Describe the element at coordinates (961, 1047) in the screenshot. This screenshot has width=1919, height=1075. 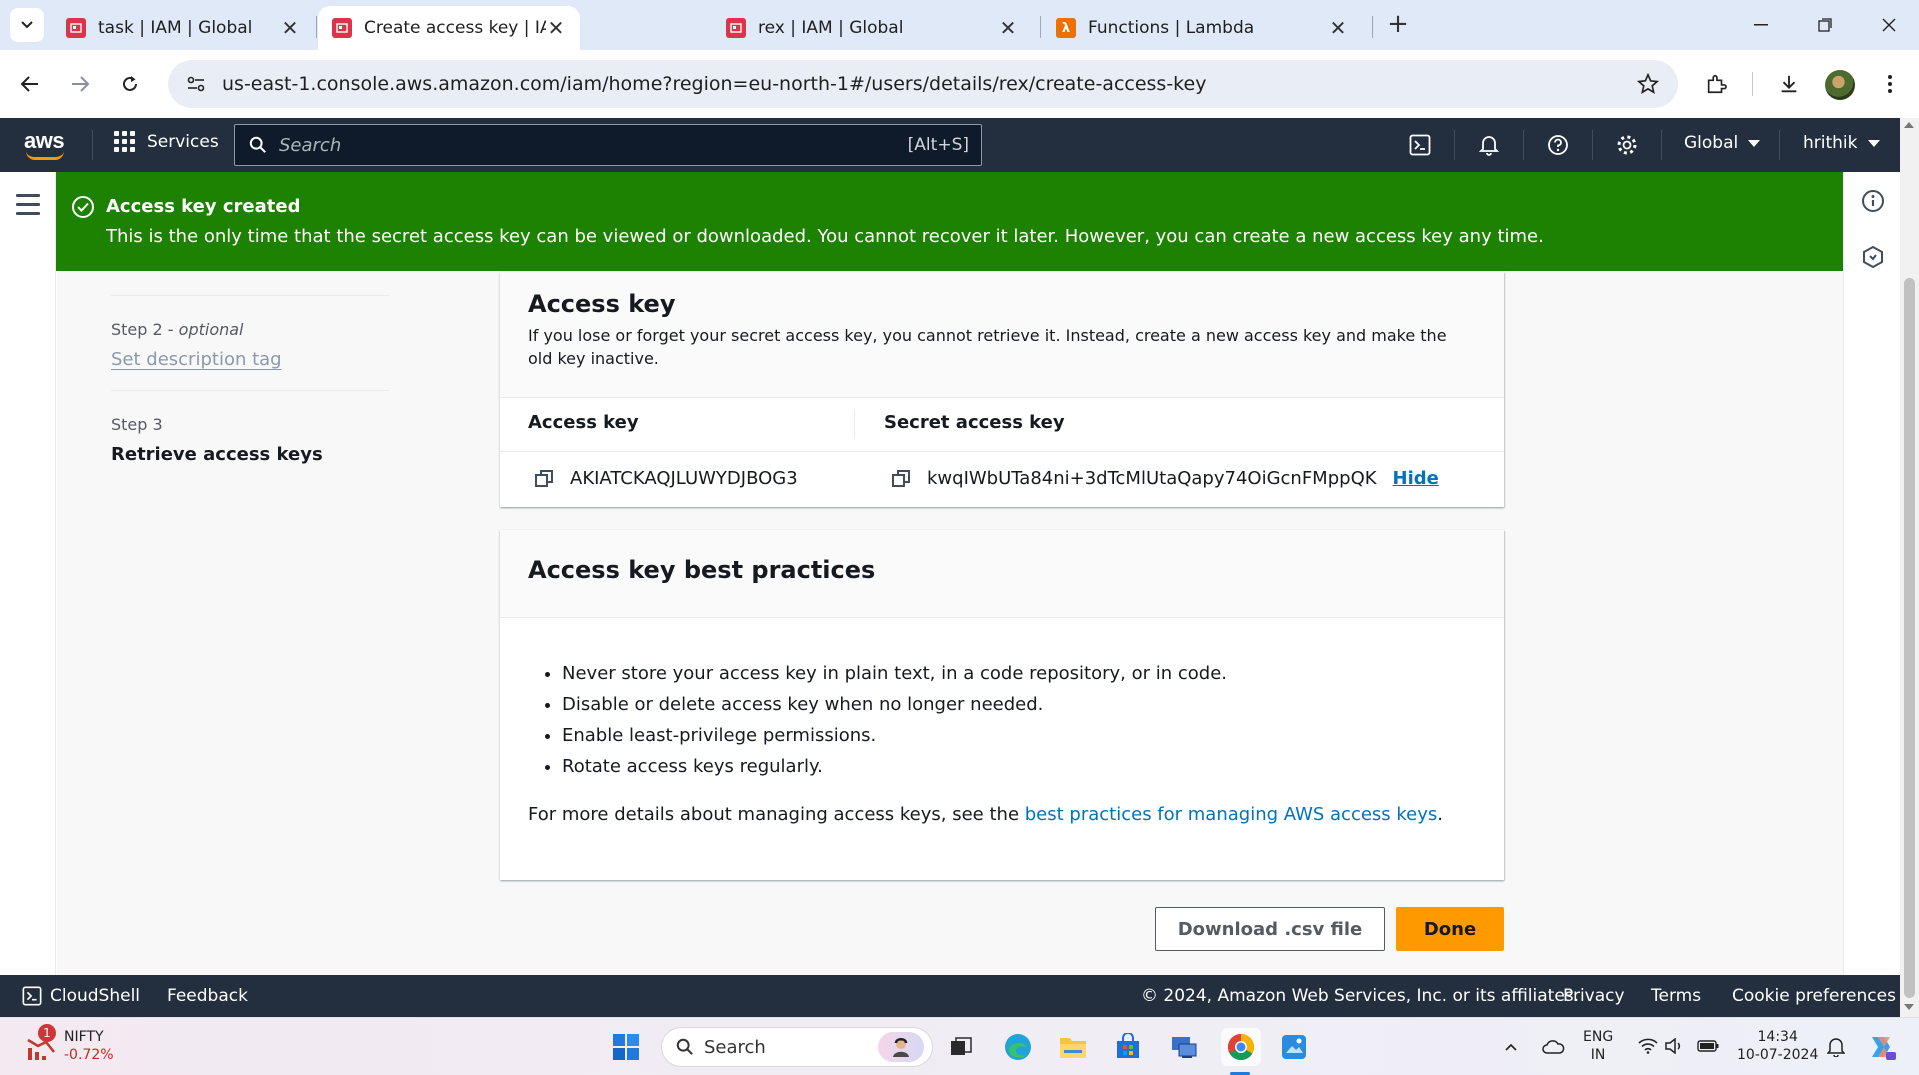
I see `task-view-icon` at that location.